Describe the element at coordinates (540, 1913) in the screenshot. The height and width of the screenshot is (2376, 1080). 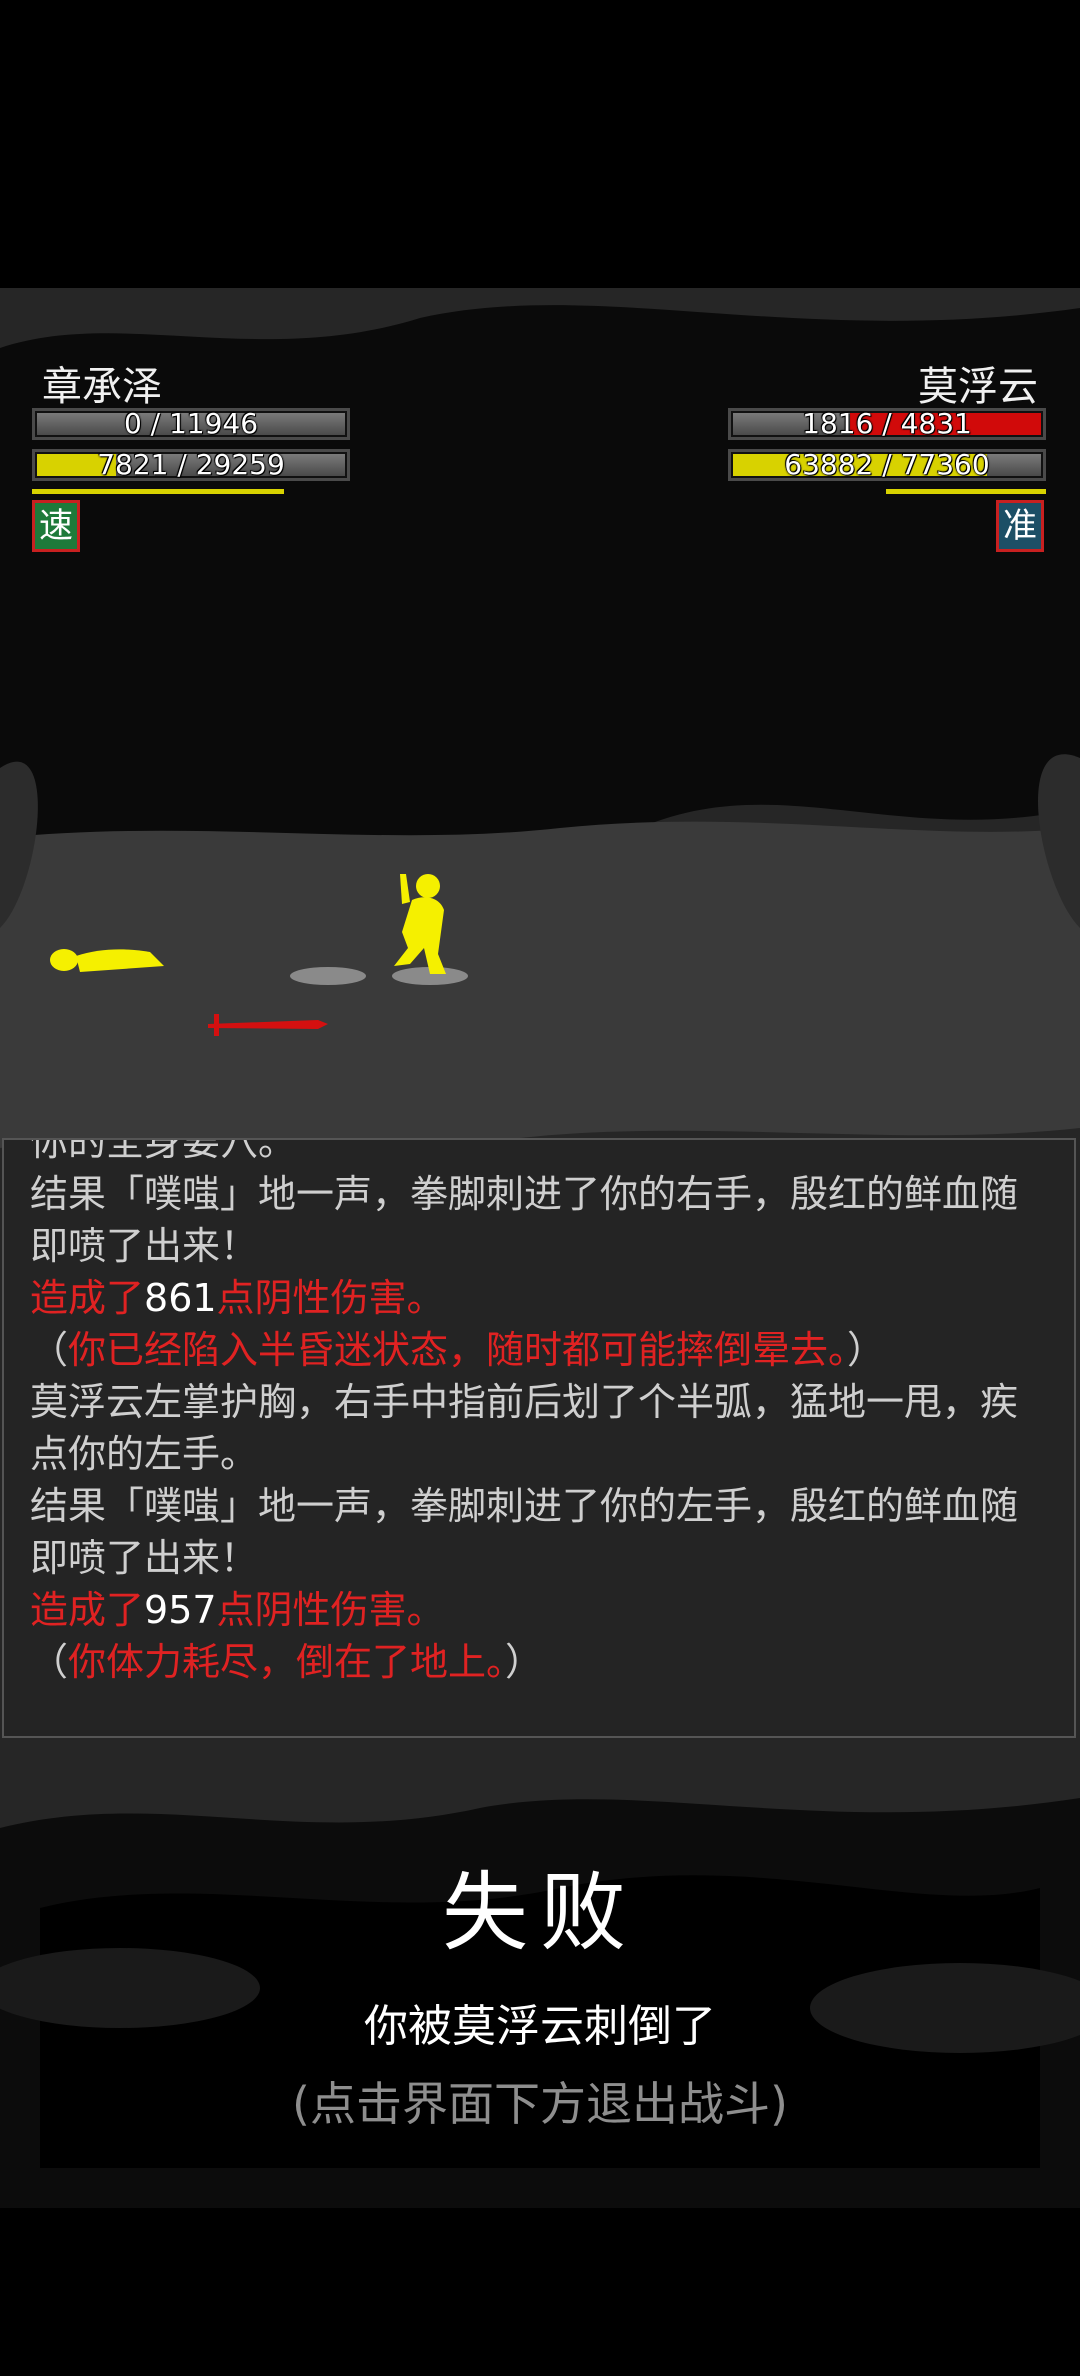
I see `defeat-title: 失败` at that location.